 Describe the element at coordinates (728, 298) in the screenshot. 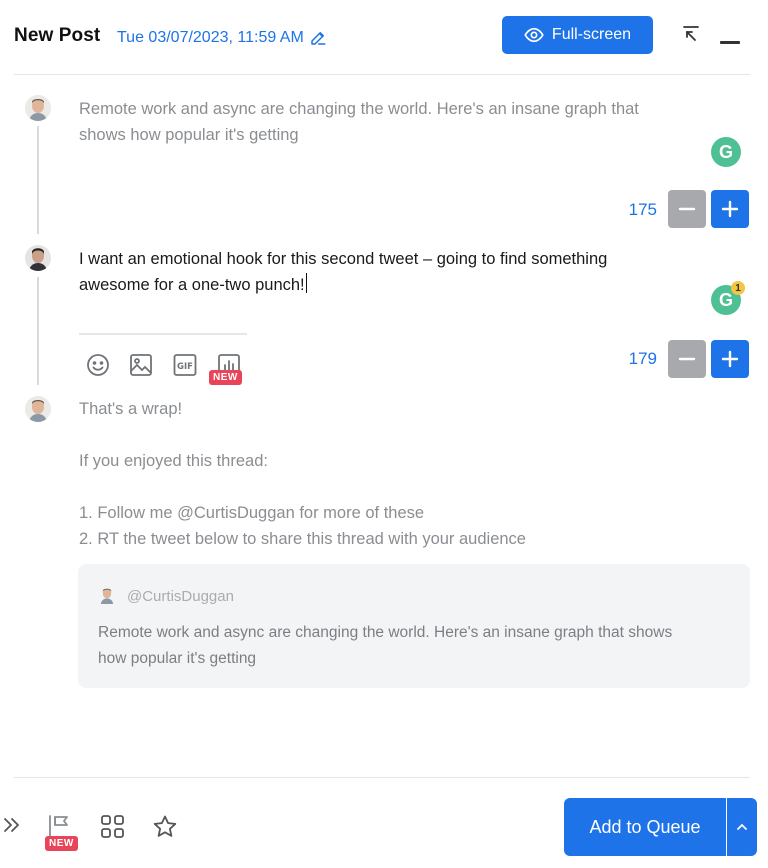

I see `grammarly-icon: G 1` at that location.